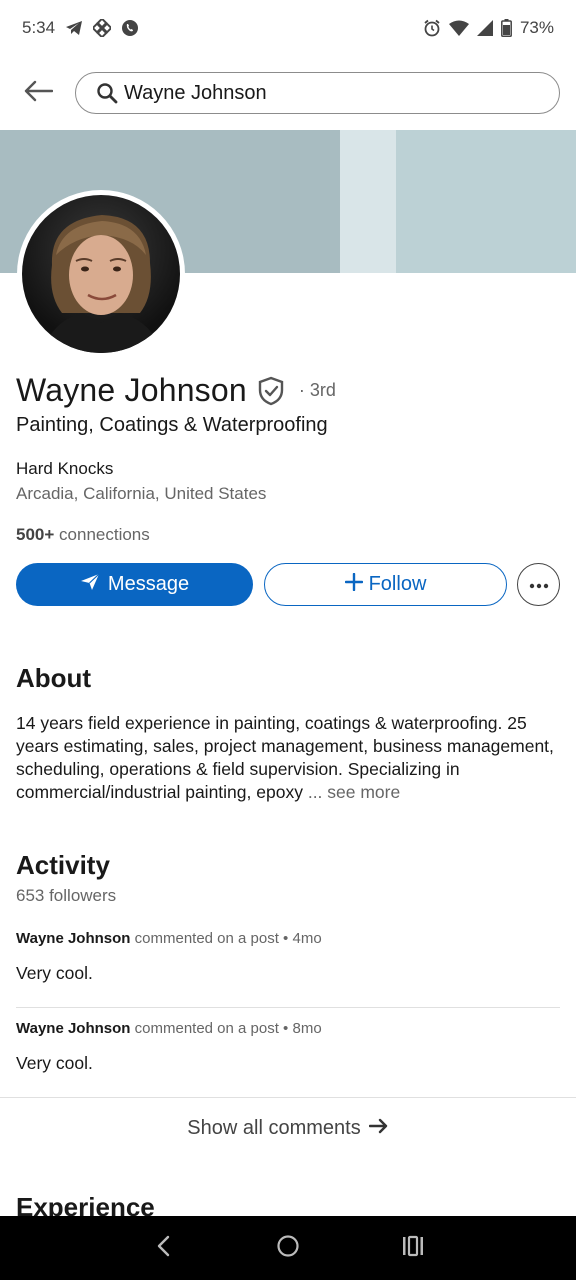  Describe the element at coordinates (317, 93) in the screenshot. I see `search-input: Wayne Johnson` at that location.